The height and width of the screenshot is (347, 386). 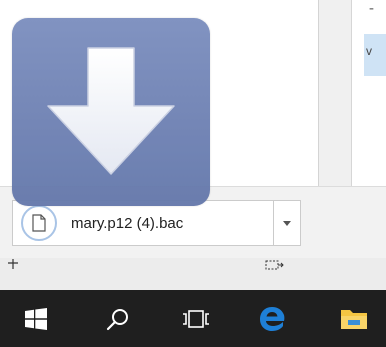 I want to click on download-options-button, so click(x=287, y=223).